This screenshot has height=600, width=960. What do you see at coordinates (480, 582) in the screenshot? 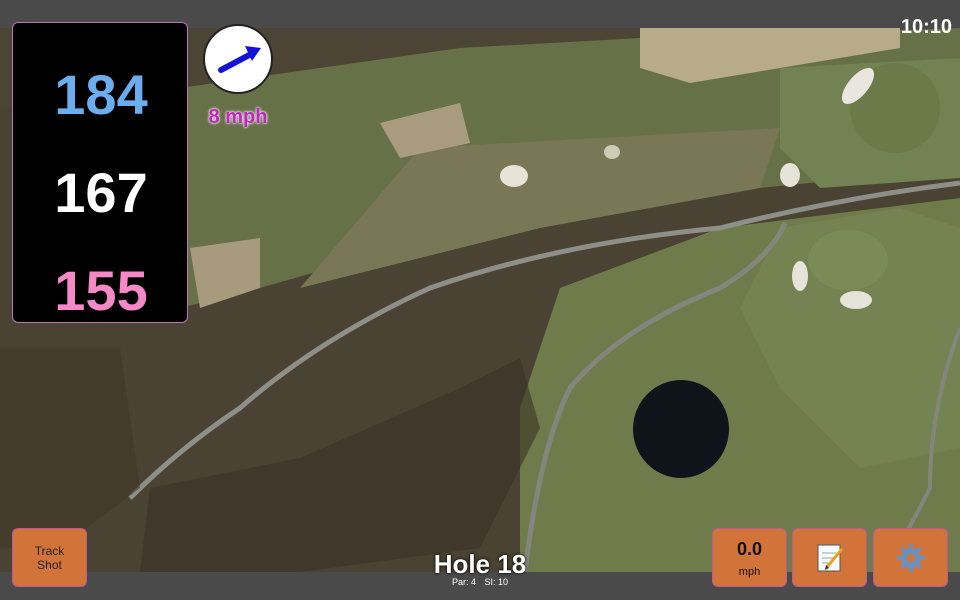
I see `hole-info: Par: 4 SI: 10` at bounding box center [480, 582].